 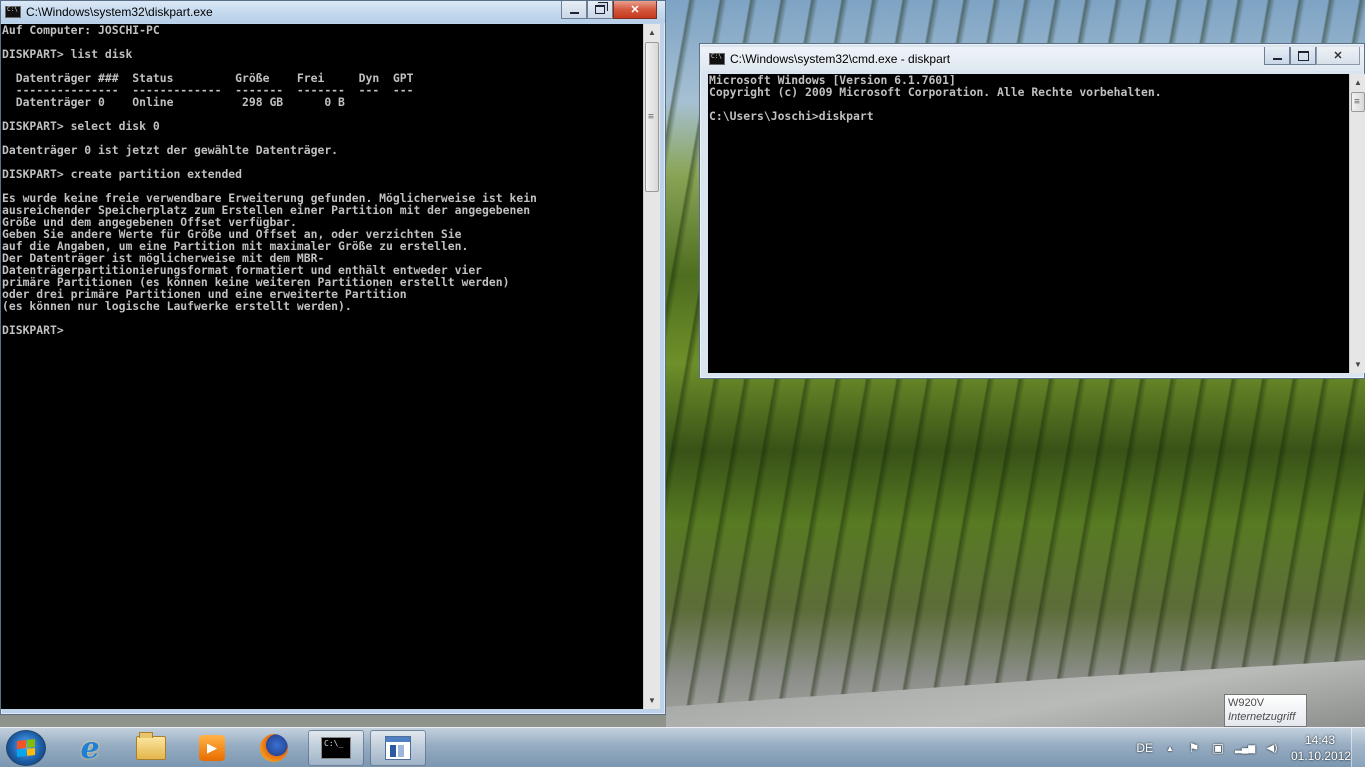 What do you see at coordinates (1321, 748) in the screenshot?
I see `clock: 14:43 01.10.2012` at bounding box center [1321, 748].